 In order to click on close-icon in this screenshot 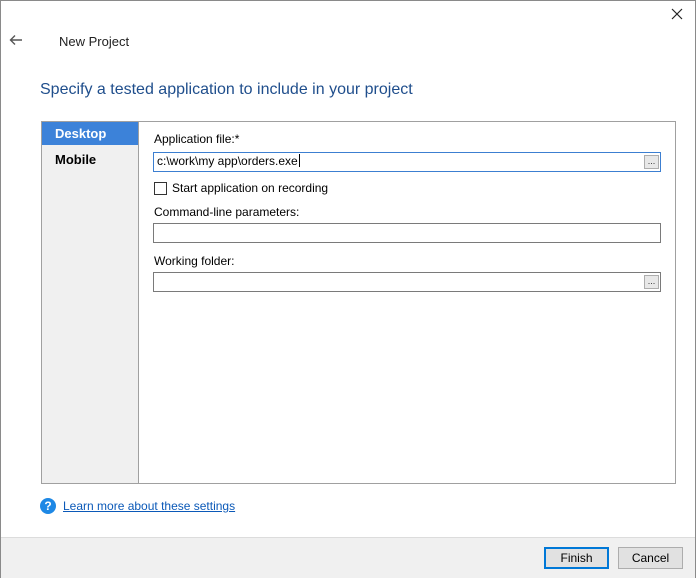, I will do `click(677, 14)`.